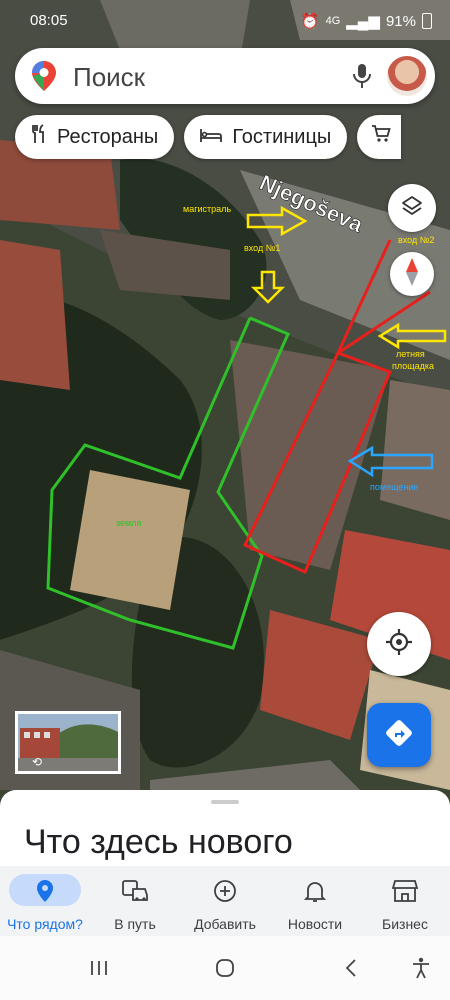 The height and width of the screenshot is (1000, 450). I want to click on entrance2-label: вход №2, so click(416, 240).